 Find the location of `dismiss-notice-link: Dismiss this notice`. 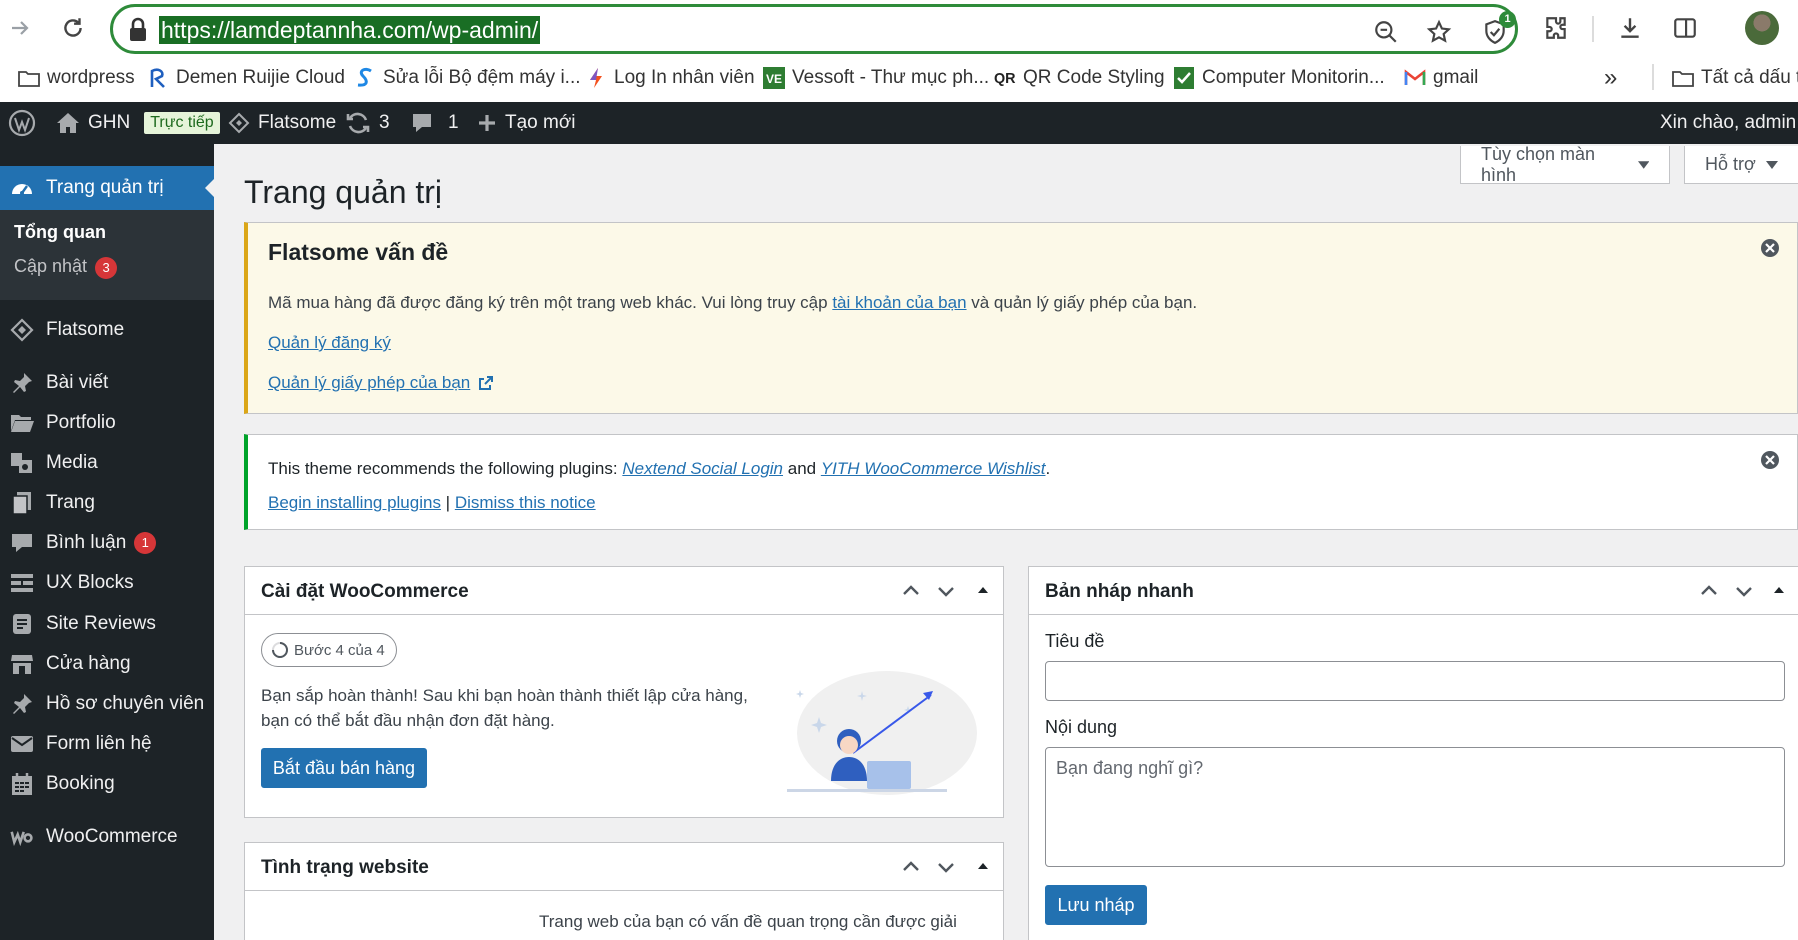

dismiss-notice-link: Dismiss this notice is located at coordinates (525, 502).